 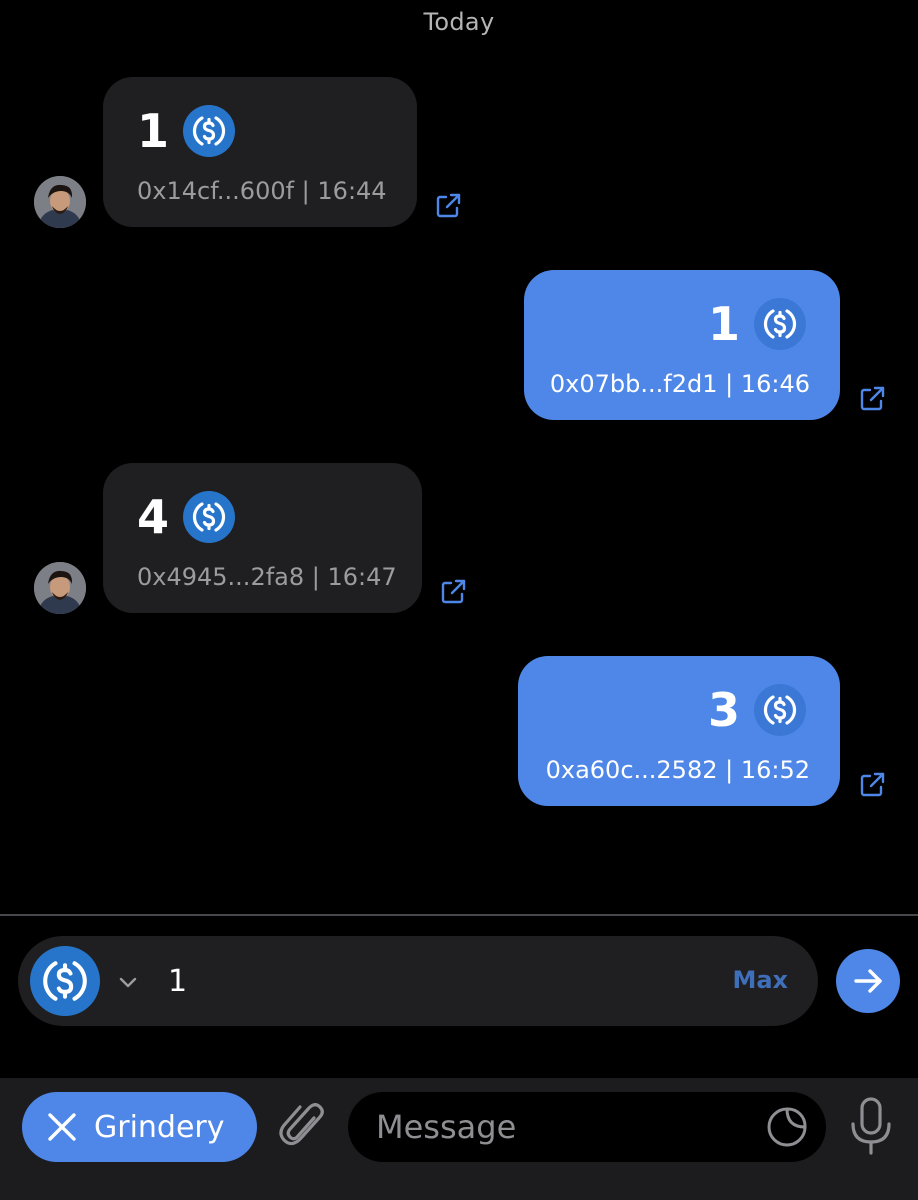 I want to click on token-send-panel: Max, so click(x=418, y=981).